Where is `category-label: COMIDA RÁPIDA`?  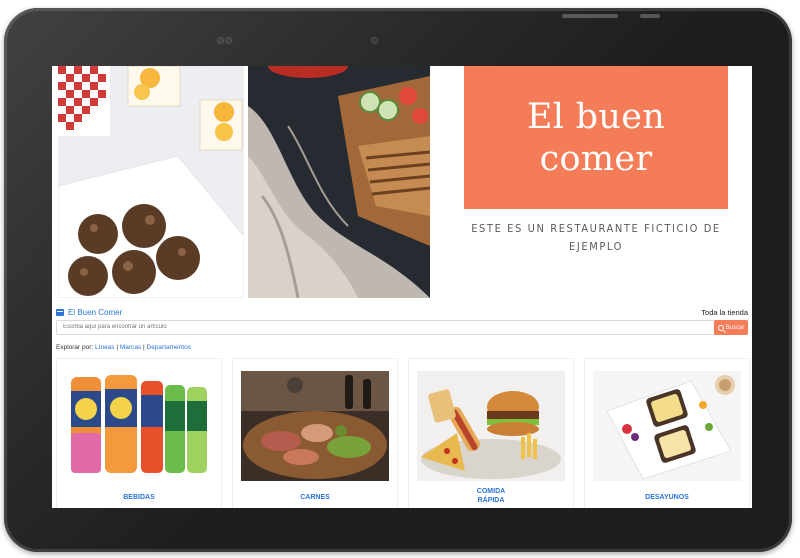 category-label: COMIDA RÁPIDA is located at coordinates (491, 496).